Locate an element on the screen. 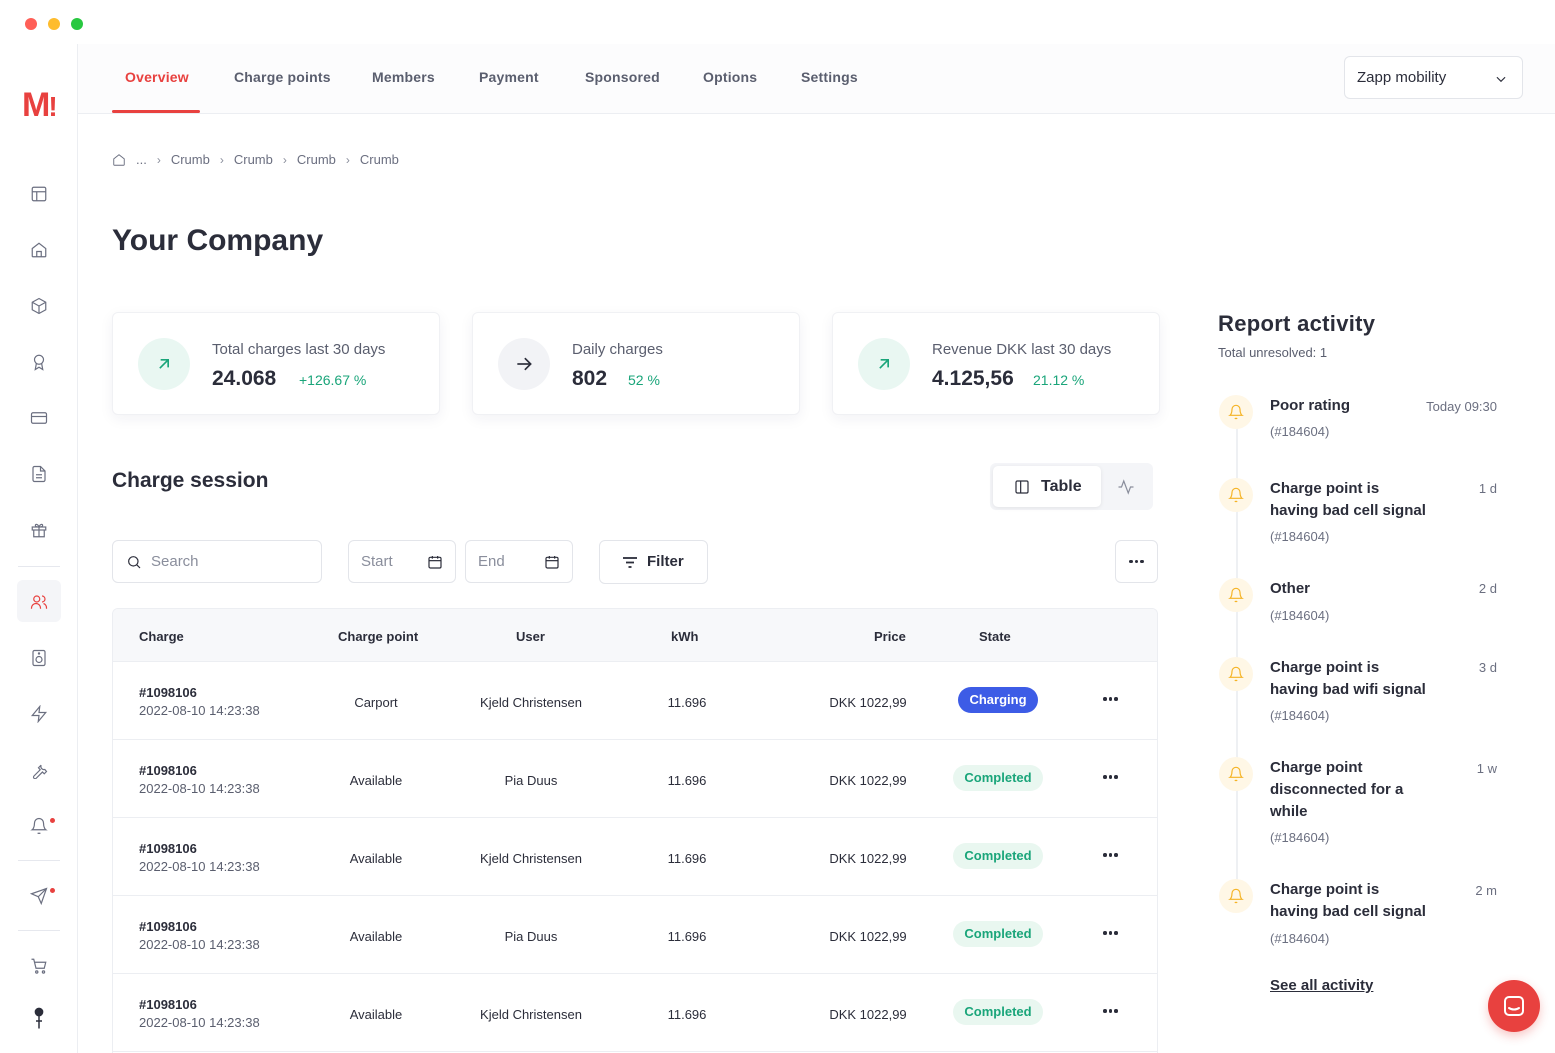 This screenshot has height=1053, width=1555. sidebar-item-members is located at coordinates (39, 601).